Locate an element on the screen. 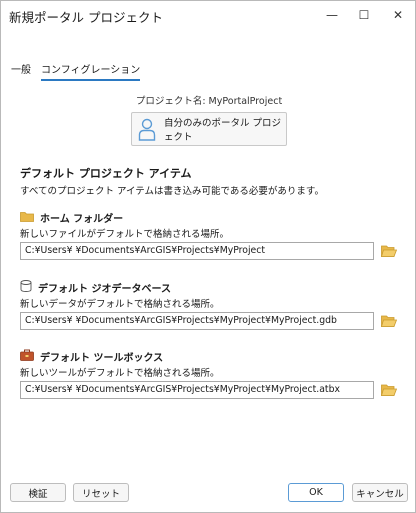 The height and width of the screenshot is (513, 416). geodatabase-description: 新しいデータがデフォルトで格納される場所。 is located at coordinates (120, 304).